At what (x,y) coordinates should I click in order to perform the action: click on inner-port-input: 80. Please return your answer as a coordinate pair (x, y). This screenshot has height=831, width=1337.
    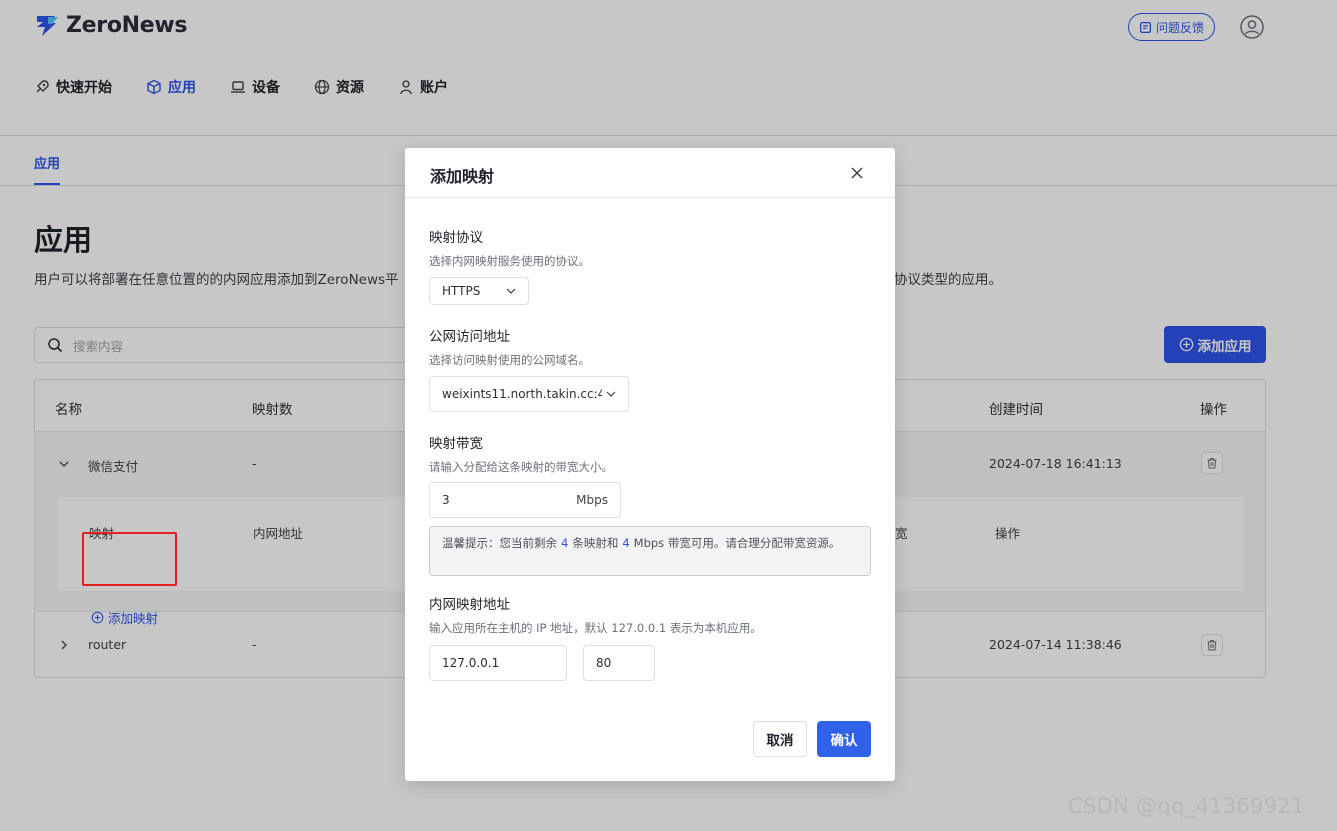
    Looking at the image, I should click on (619, 663).